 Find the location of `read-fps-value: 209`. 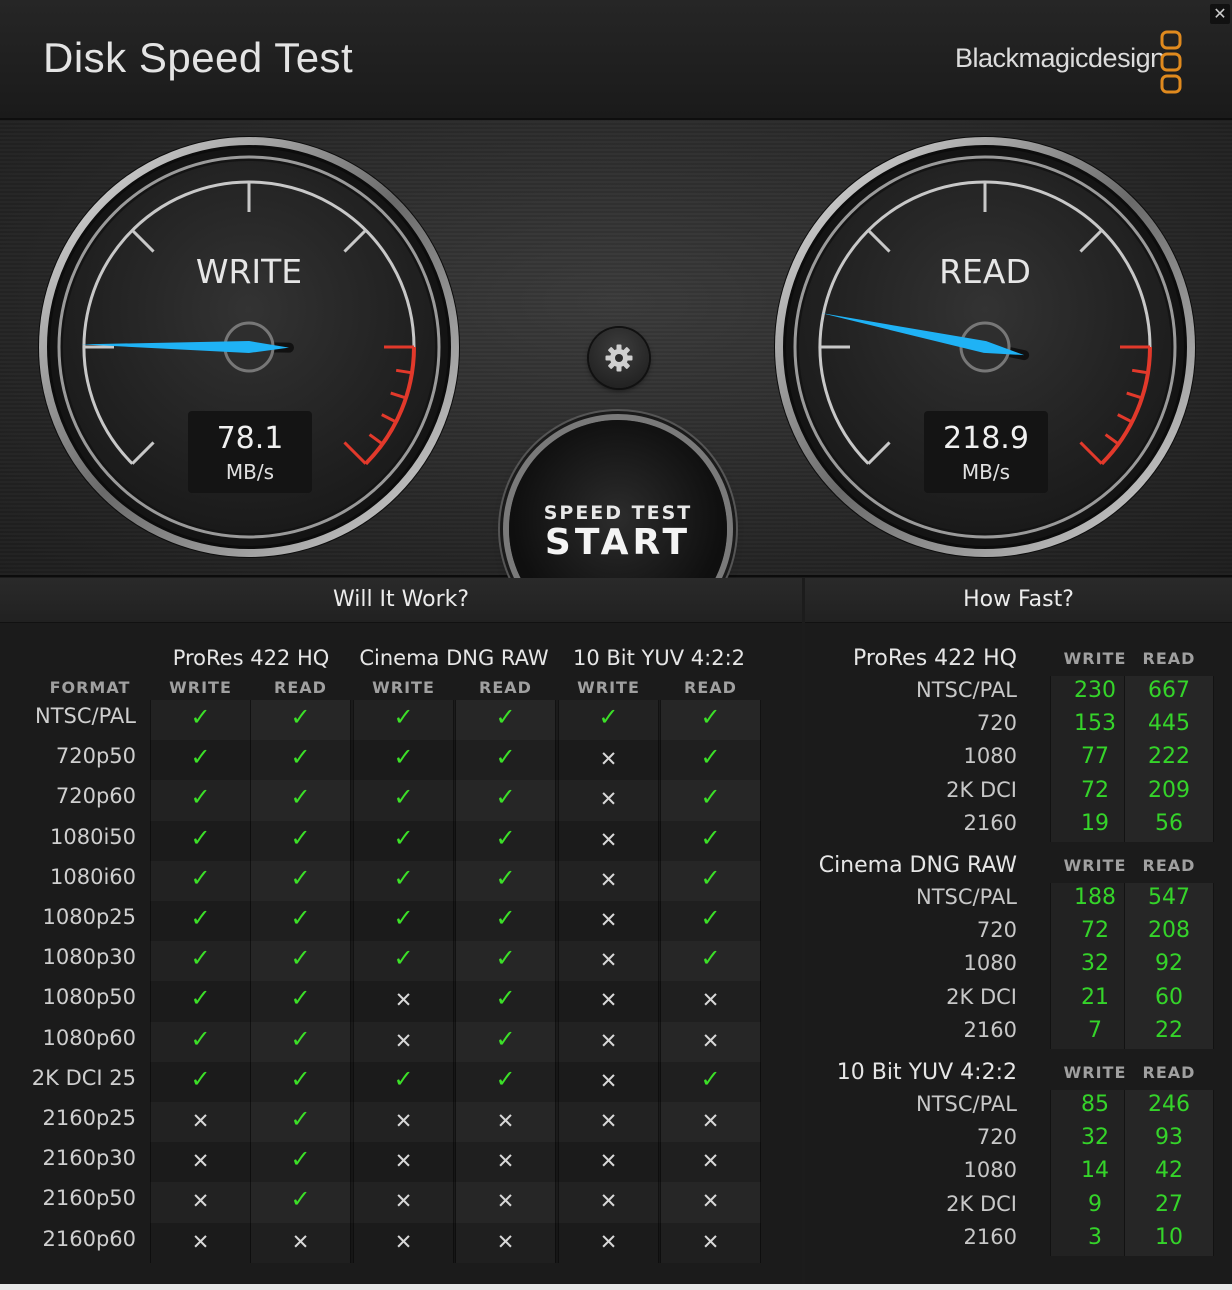

read-fps-value: 209 is located at coordinates (1169, 790).